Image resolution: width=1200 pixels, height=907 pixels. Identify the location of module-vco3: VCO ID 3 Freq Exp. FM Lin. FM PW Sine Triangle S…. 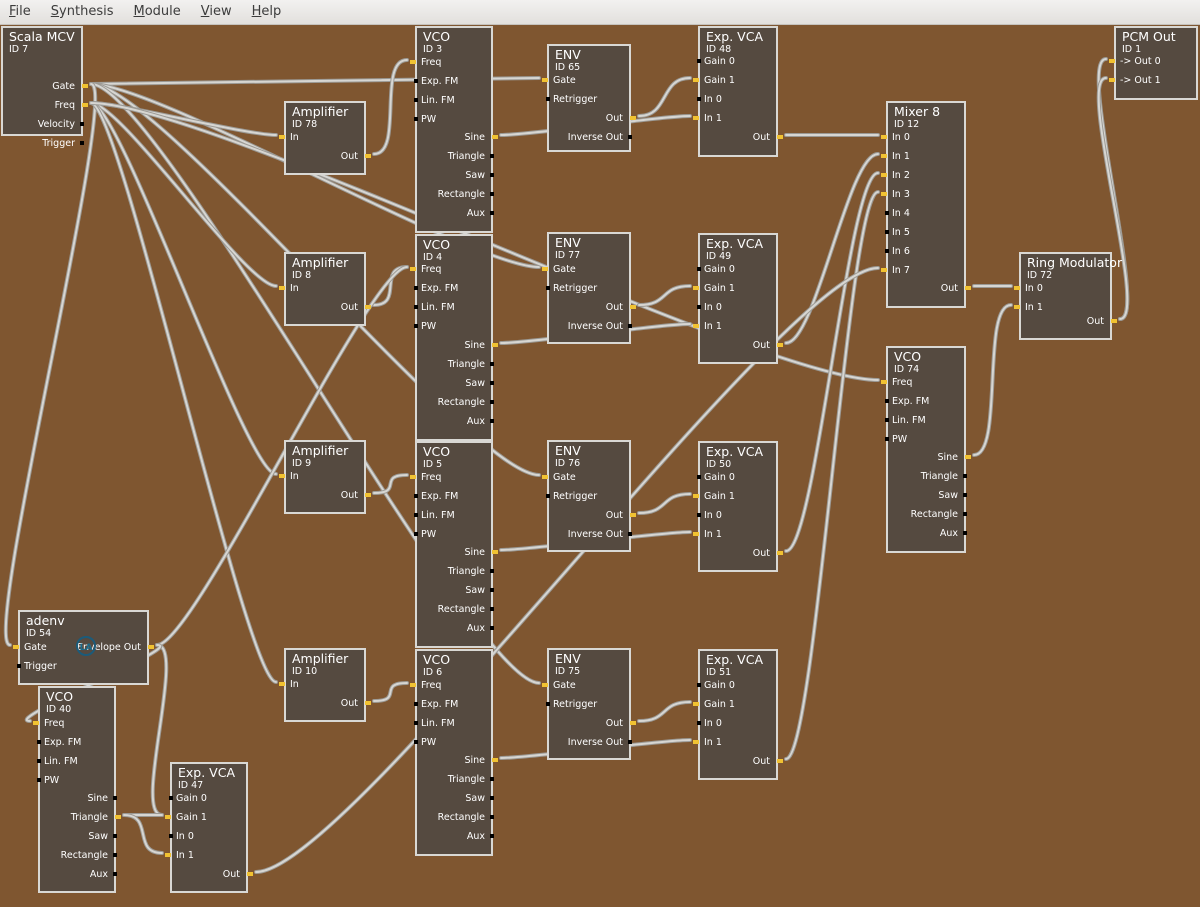
(453, 129).